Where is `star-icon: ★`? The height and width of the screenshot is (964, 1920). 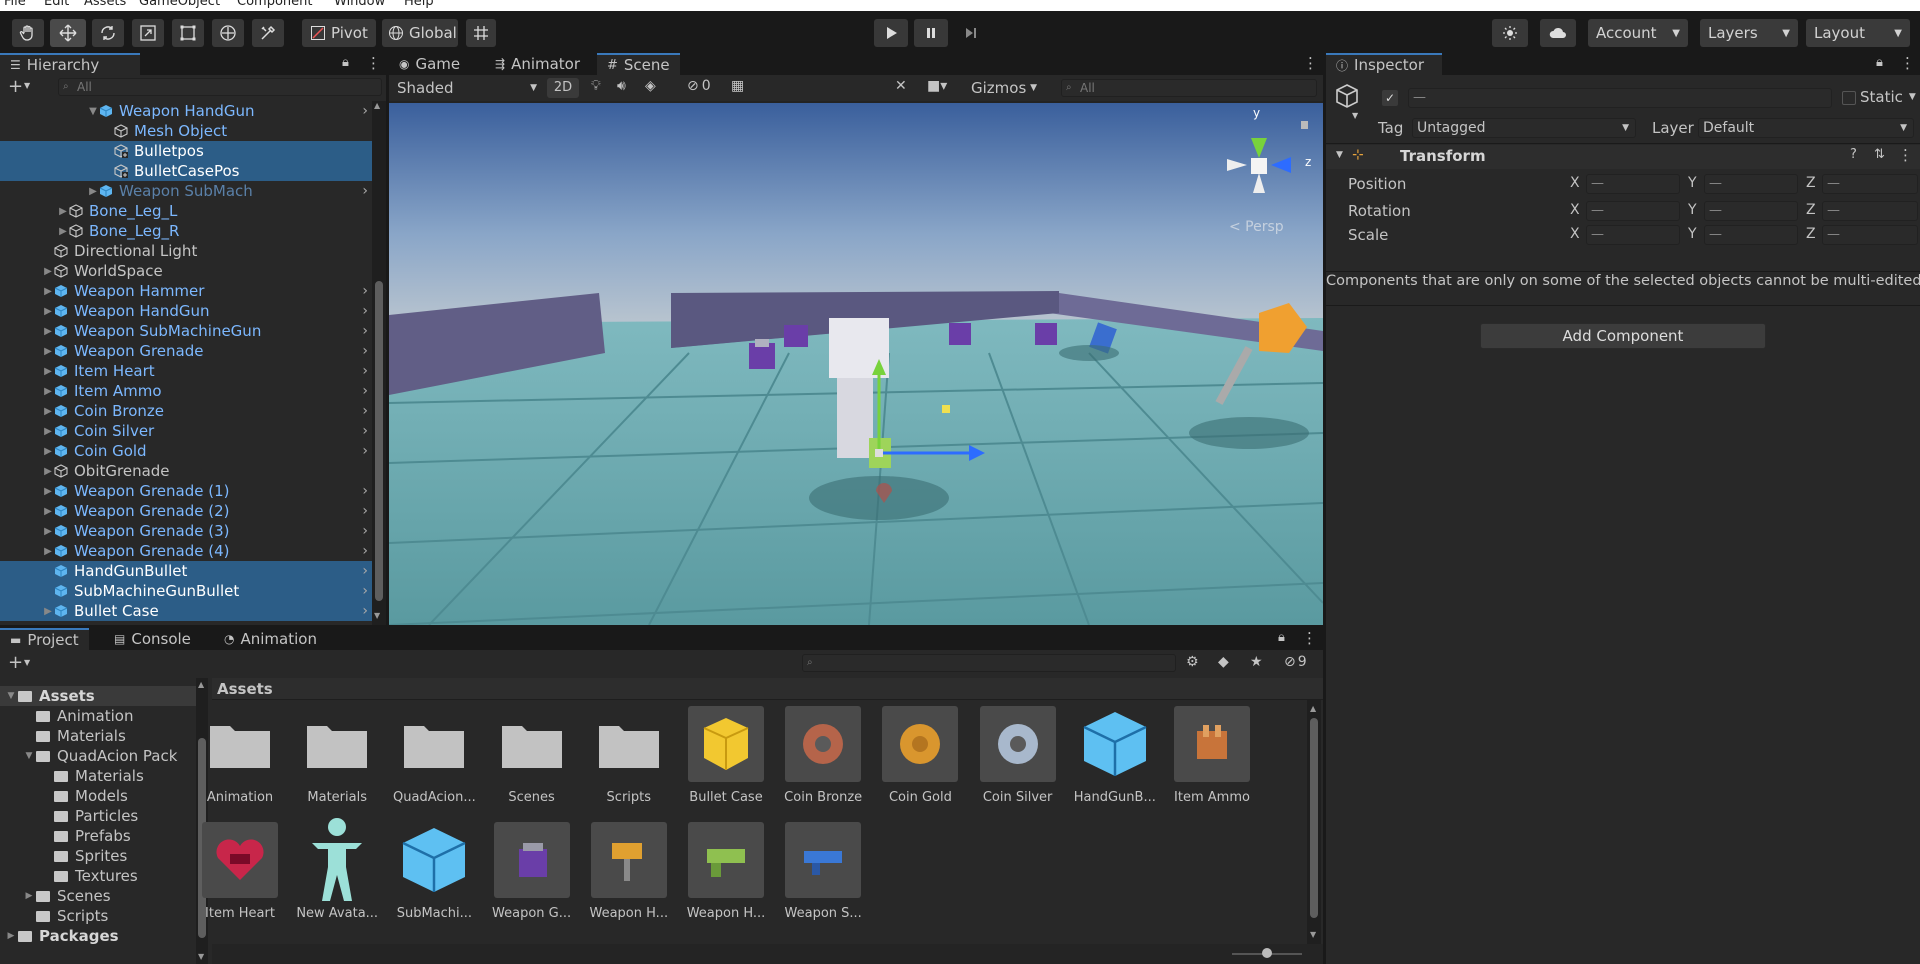
star-icon: ★ is located at coordinates (1256, 662).